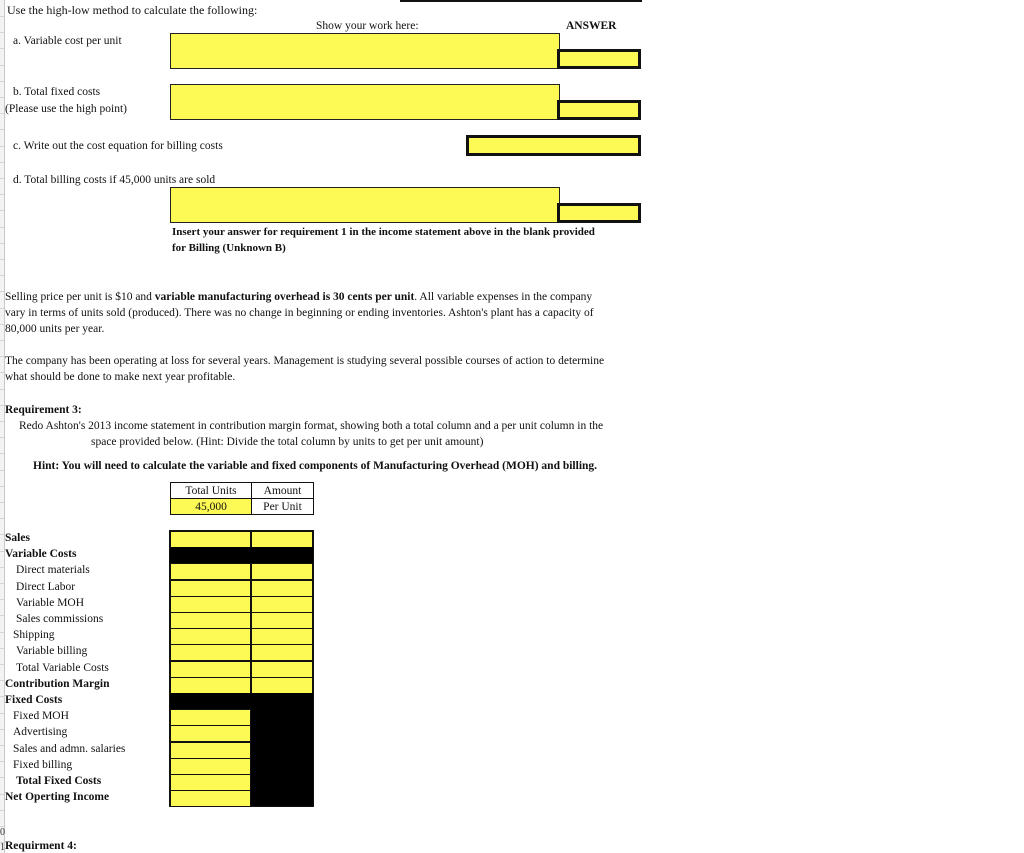 The height and width of the screenshot is (853, 1024). I want to click on per-unit-header: Per Unit, so click(282, 506).